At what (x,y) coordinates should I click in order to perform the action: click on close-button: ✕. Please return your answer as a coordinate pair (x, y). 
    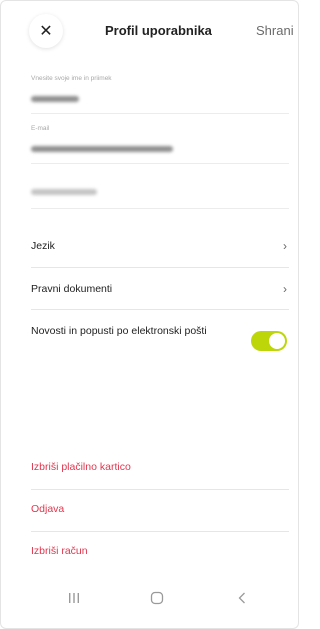
    Looking at the image, I should click on (46, 31).